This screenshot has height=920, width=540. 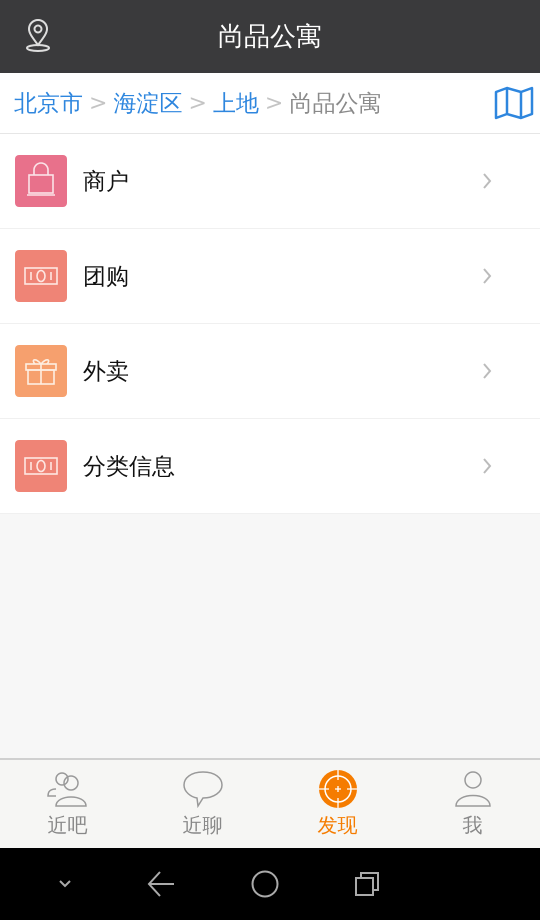 What do you see at coordinates (38, 36) in the screenshot?
I see `location-pin-icon` at bounding box center [38, 36].